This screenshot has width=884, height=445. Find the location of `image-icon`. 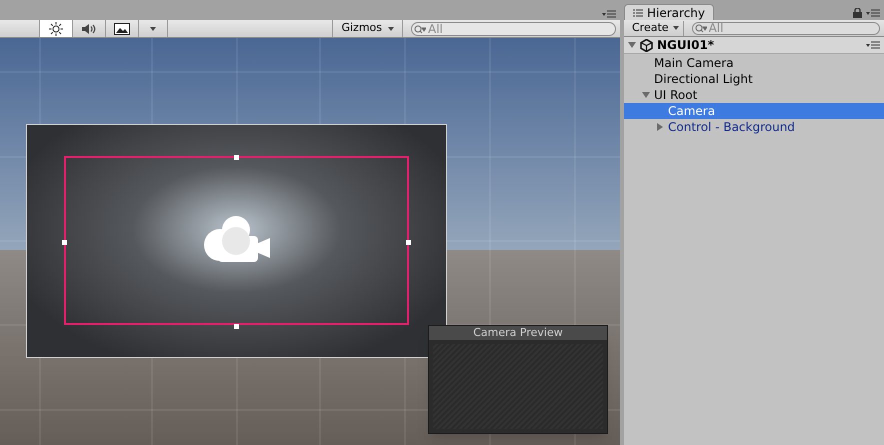

image-icon is located at coordinates (122, 28).